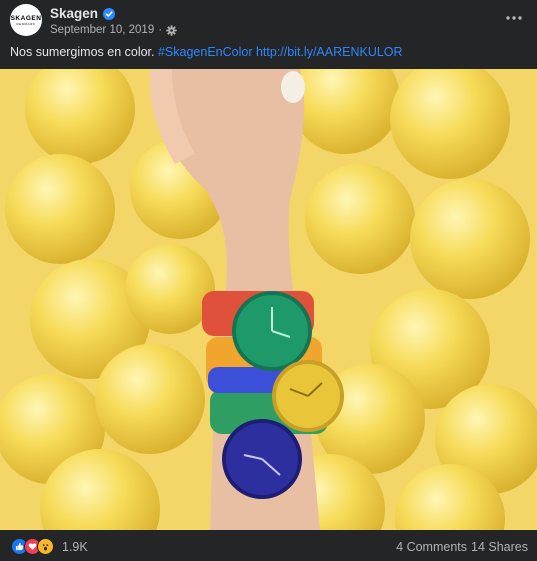 The height and width of the screenshot is (561, 537). I want to click on page-name-link: Skagen, so click(74, 13).